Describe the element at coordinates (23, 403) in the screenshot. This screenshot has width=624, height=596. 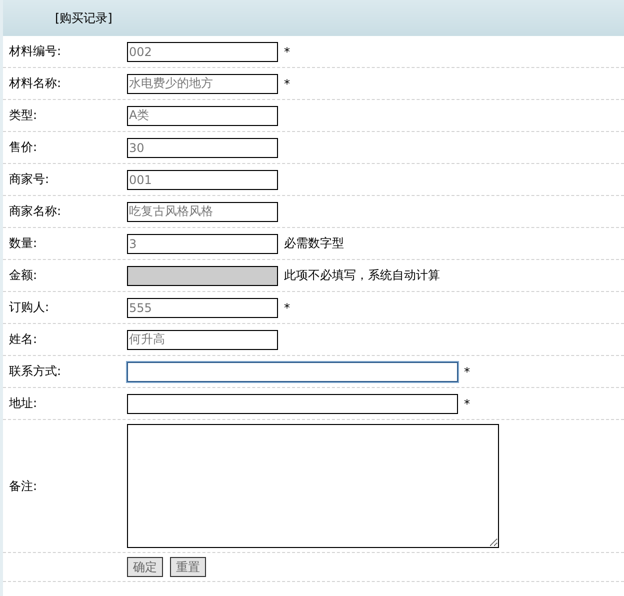
I see `field-label: 地址:` at that location.